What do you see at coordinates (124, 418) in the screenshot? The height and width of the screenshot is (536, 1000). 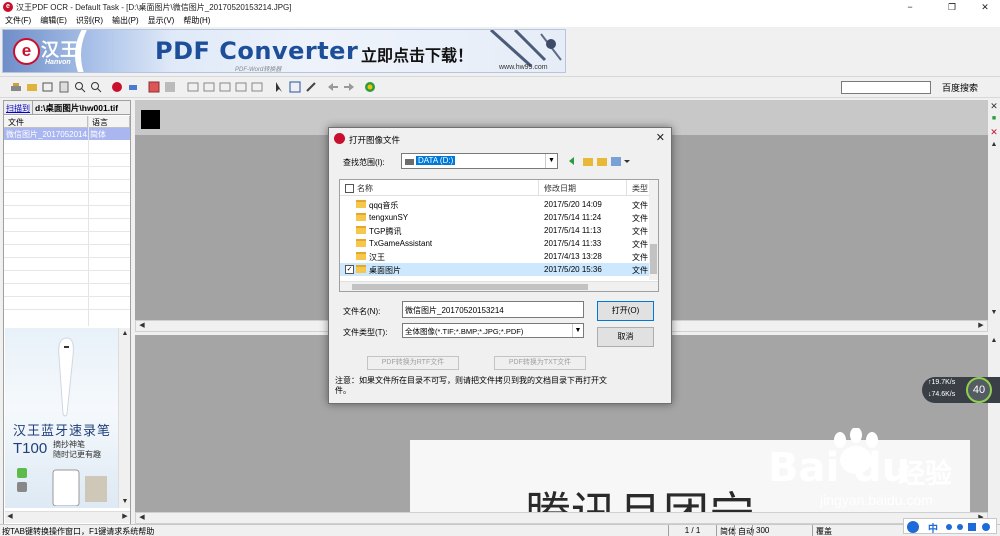 I see `ad-scrollbar: ▲ ▼` at bounding box center [124, 418].